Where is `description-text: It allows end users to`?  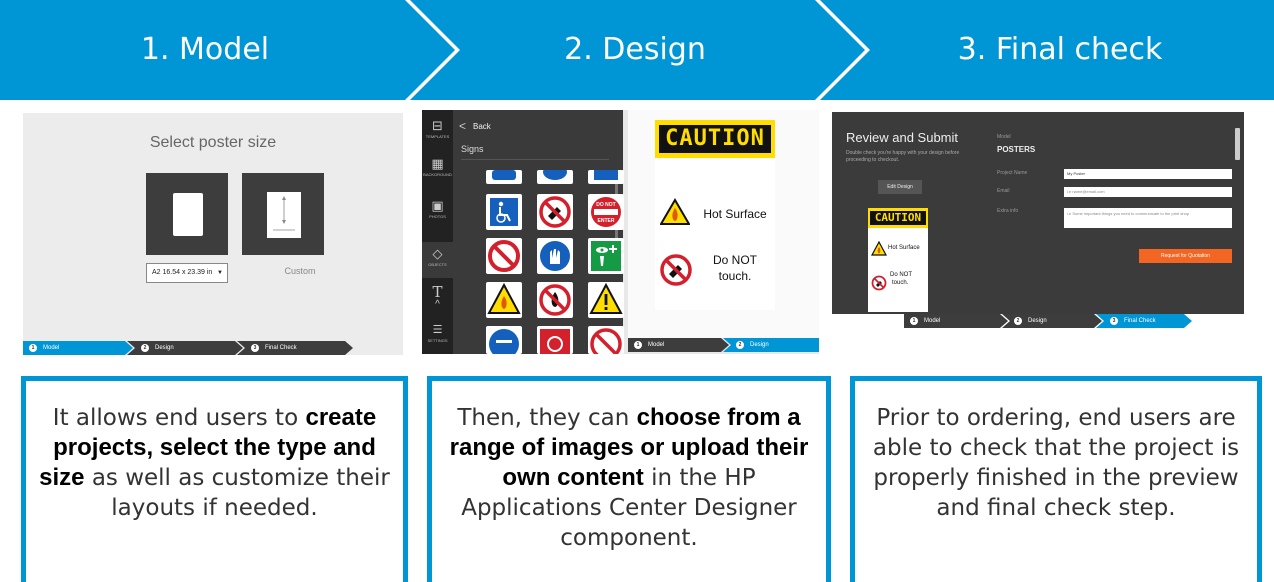 description-text: It allows end users to is located at coordinates (175, 418).